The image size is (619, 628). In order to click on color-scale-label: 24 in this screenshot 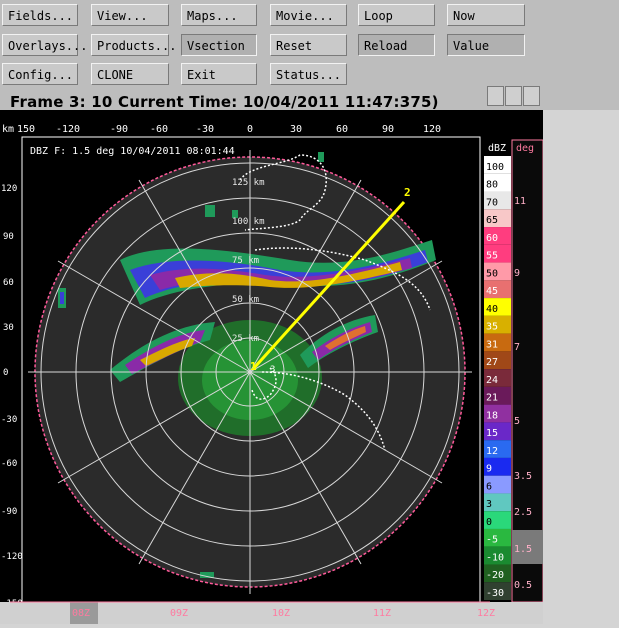, I will do `click(492, 380)`.